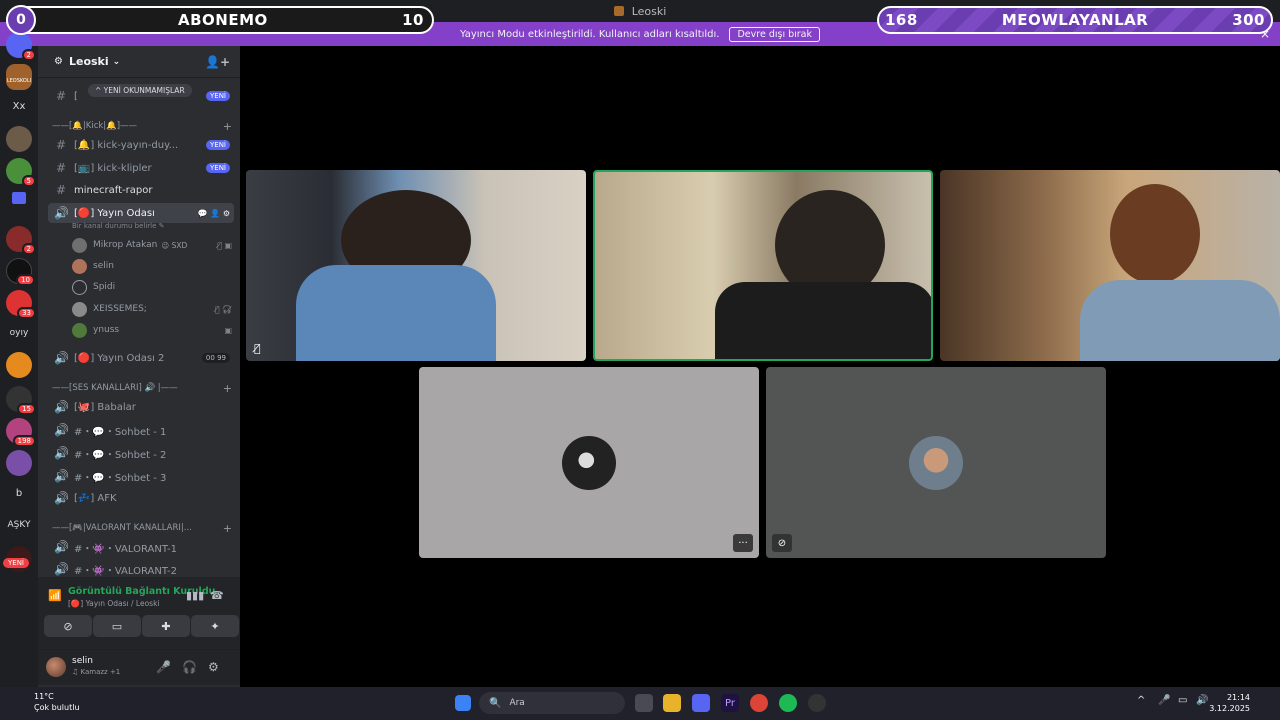 The image size is (1280, 720). What do you see at coordinates (21, 304) in the screenshot?
I see `server-icon-no-sign: 33` at bounding box center [21, 304].